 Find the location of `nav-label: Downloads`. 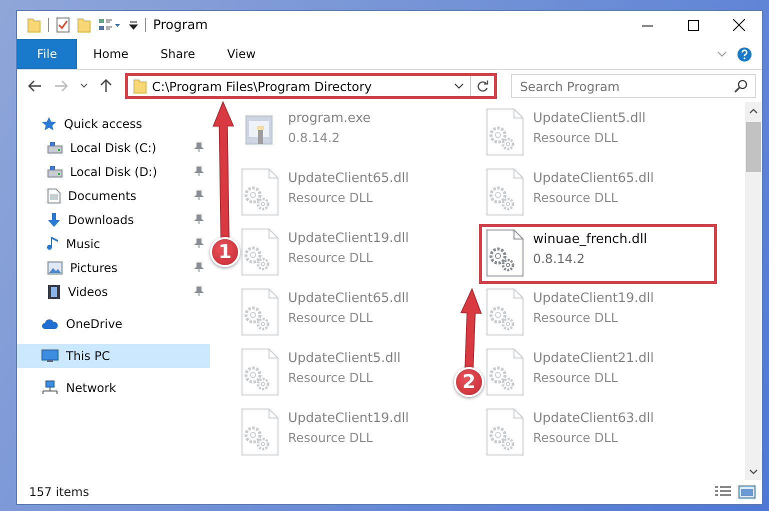

nav-label: Downloads is located at coordinates (101, 220).